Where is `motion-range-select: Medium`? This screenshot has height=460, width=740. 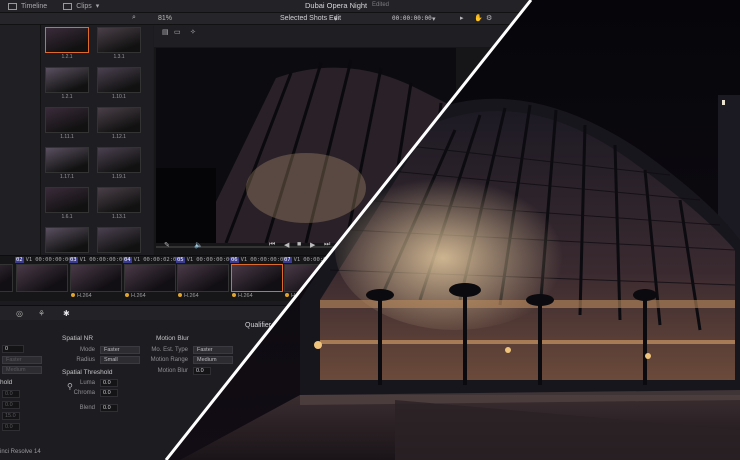
motion-range-select: Medium is located at coordinates (213, 360).